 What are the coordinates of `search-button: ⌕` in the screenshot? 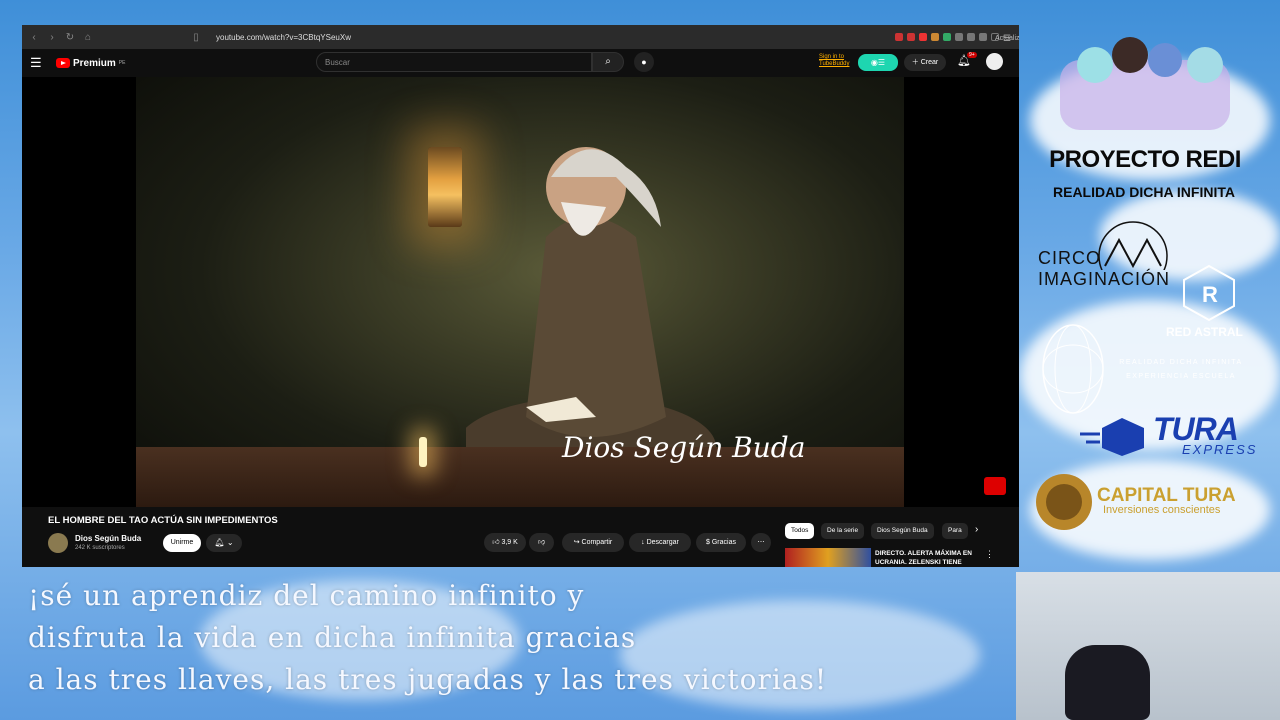 It's located at (608, 62).